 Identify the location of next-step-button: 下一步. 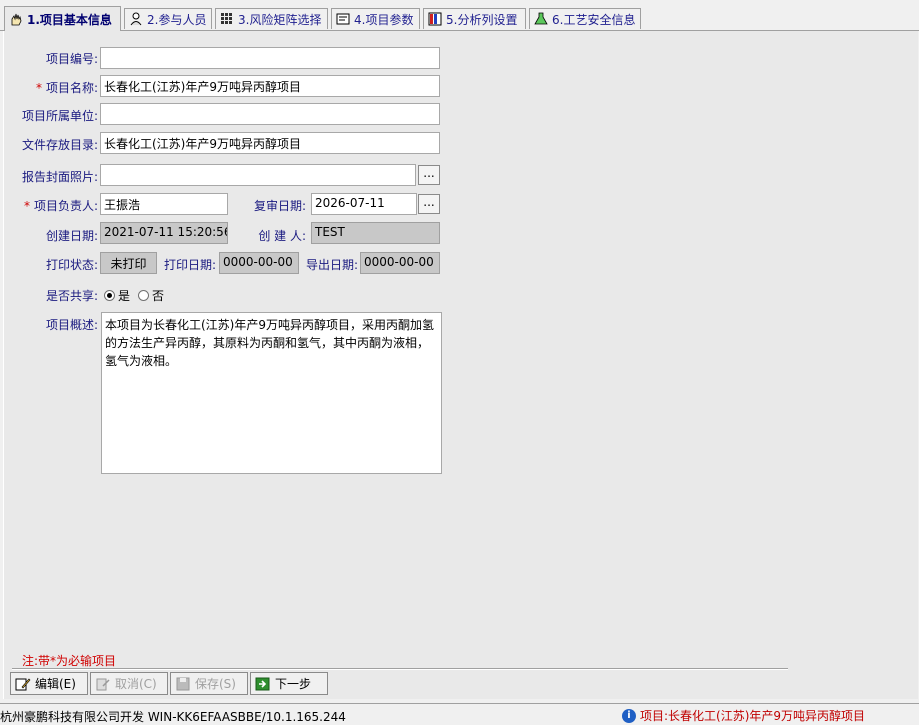
(289, 683).